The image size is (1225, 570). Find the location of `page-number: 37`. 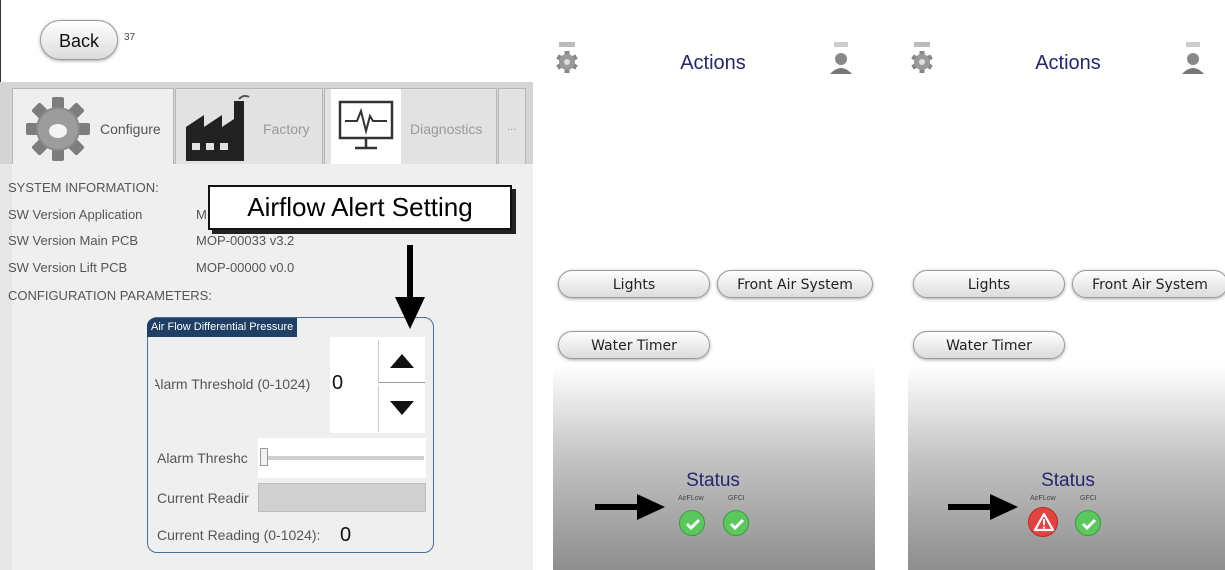

page-number: 37 is located at coordinates (130, 37).